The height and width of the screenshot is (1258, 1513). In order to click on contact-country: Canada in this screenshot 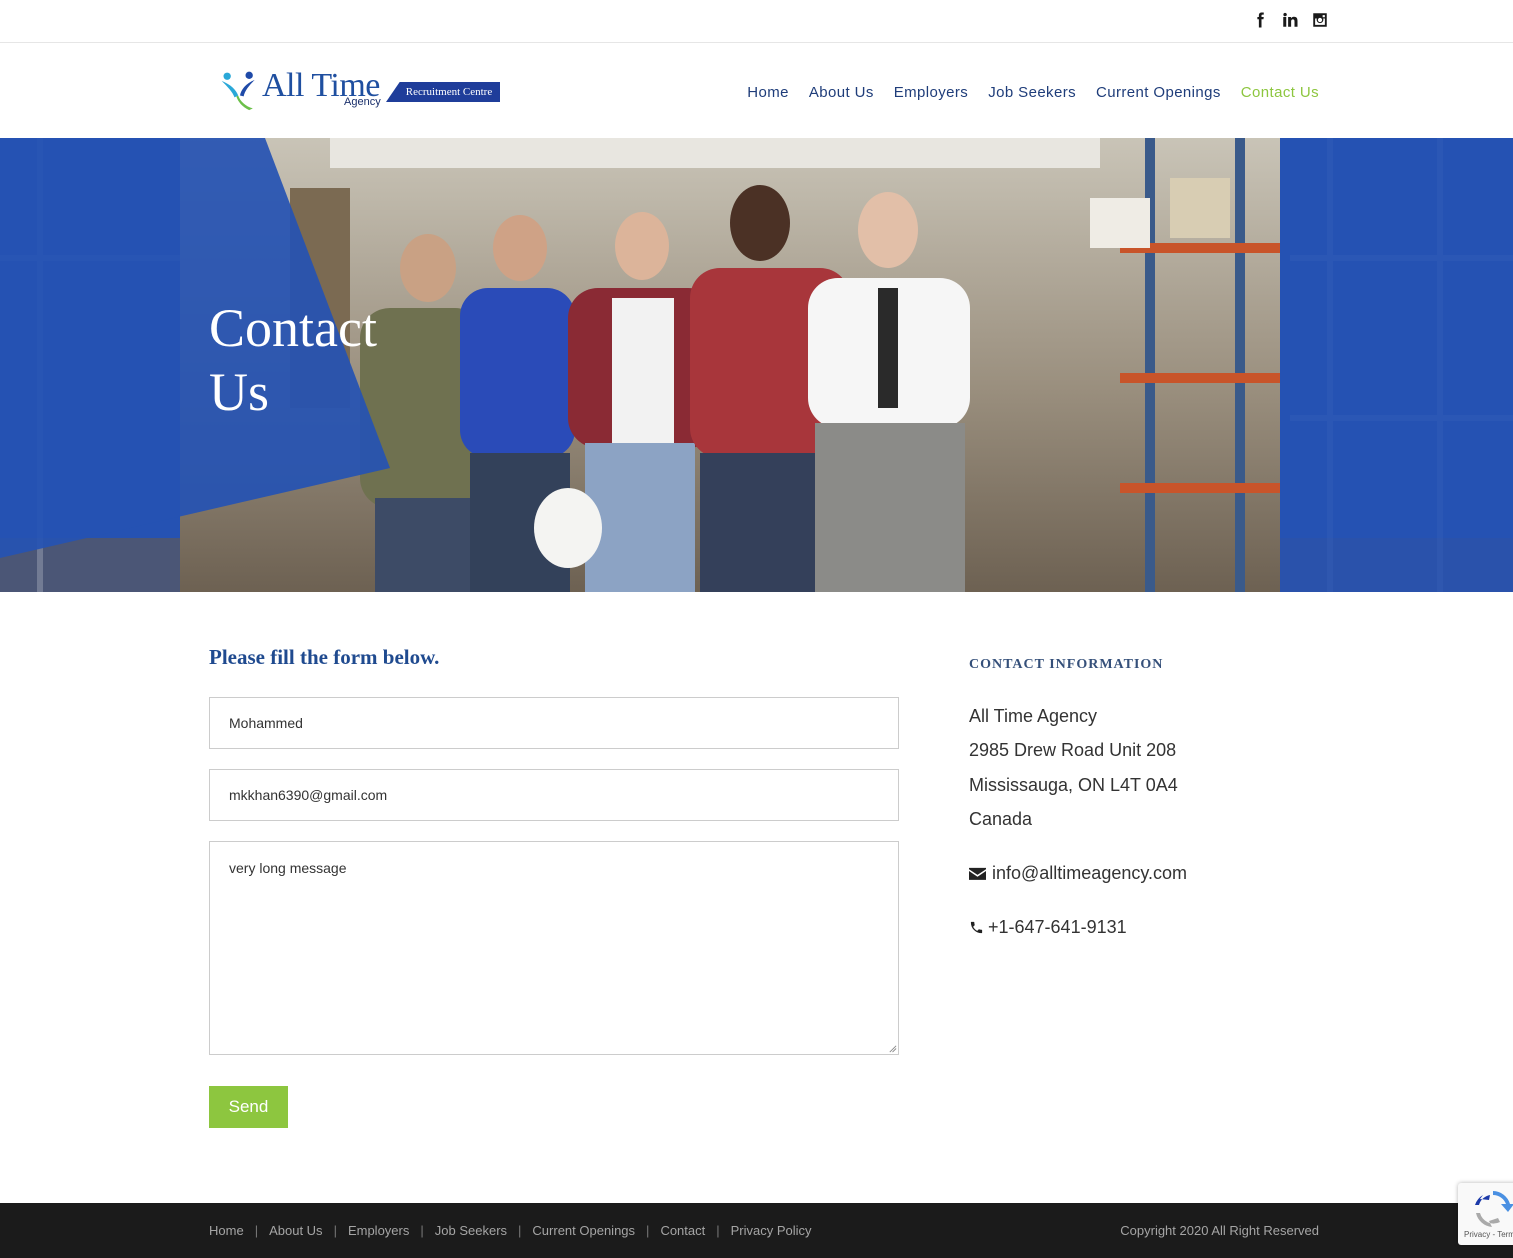, I will do `click(1001, 819)`.